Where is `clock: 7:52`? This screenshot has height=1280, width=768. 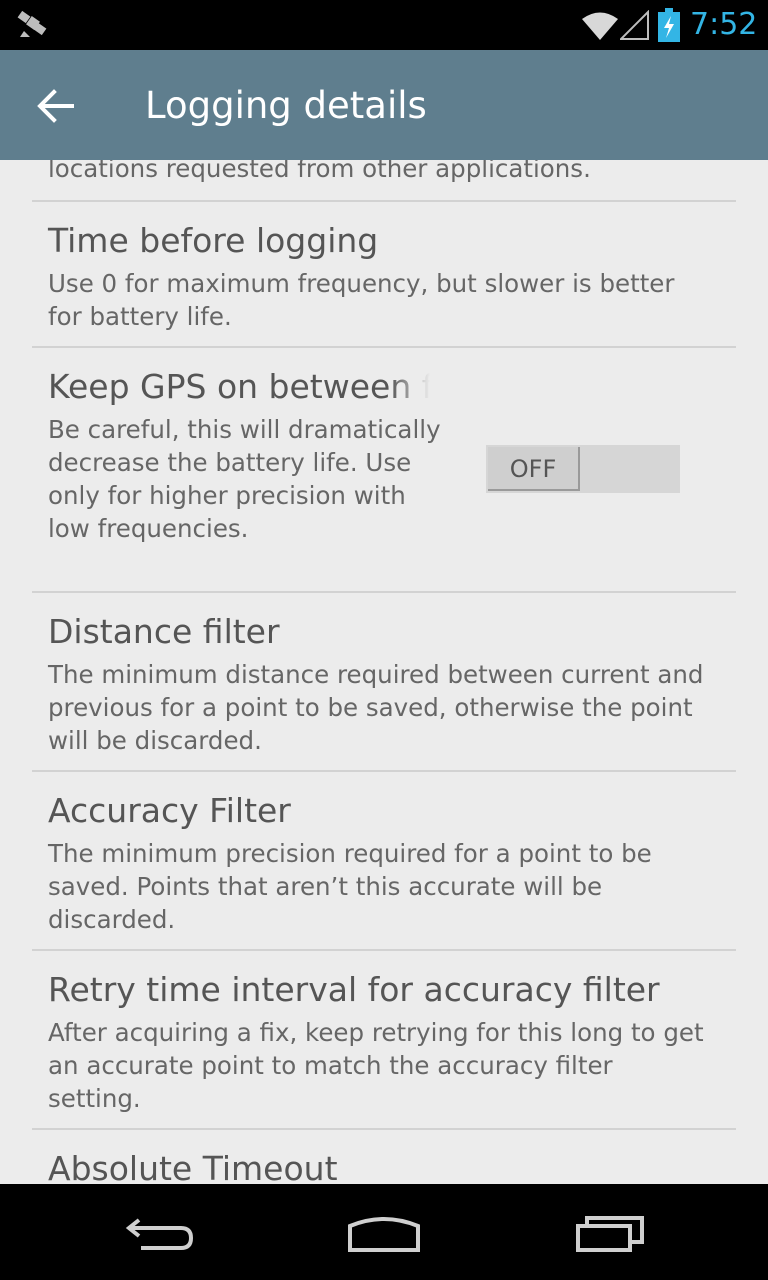
clock: 7:52 is located at coordinates (724, 24).